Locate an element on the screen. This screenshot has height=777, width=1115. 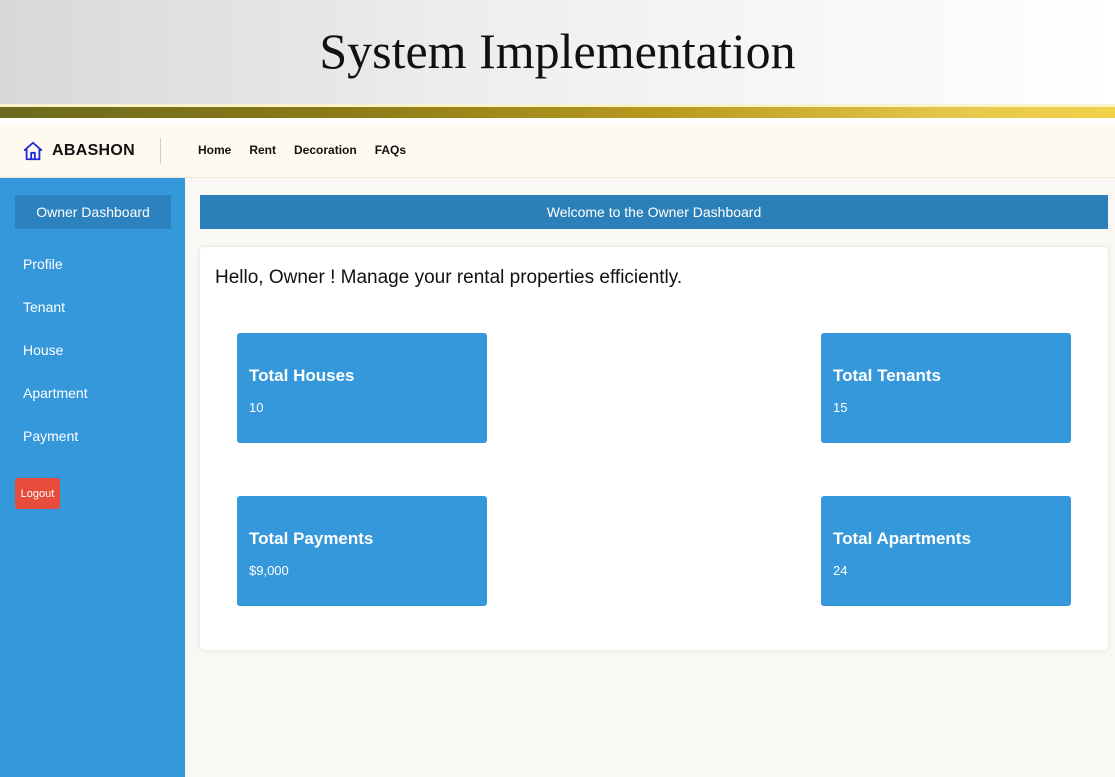
stat-card-title: Total Houses is located at coordinates (302, 375).